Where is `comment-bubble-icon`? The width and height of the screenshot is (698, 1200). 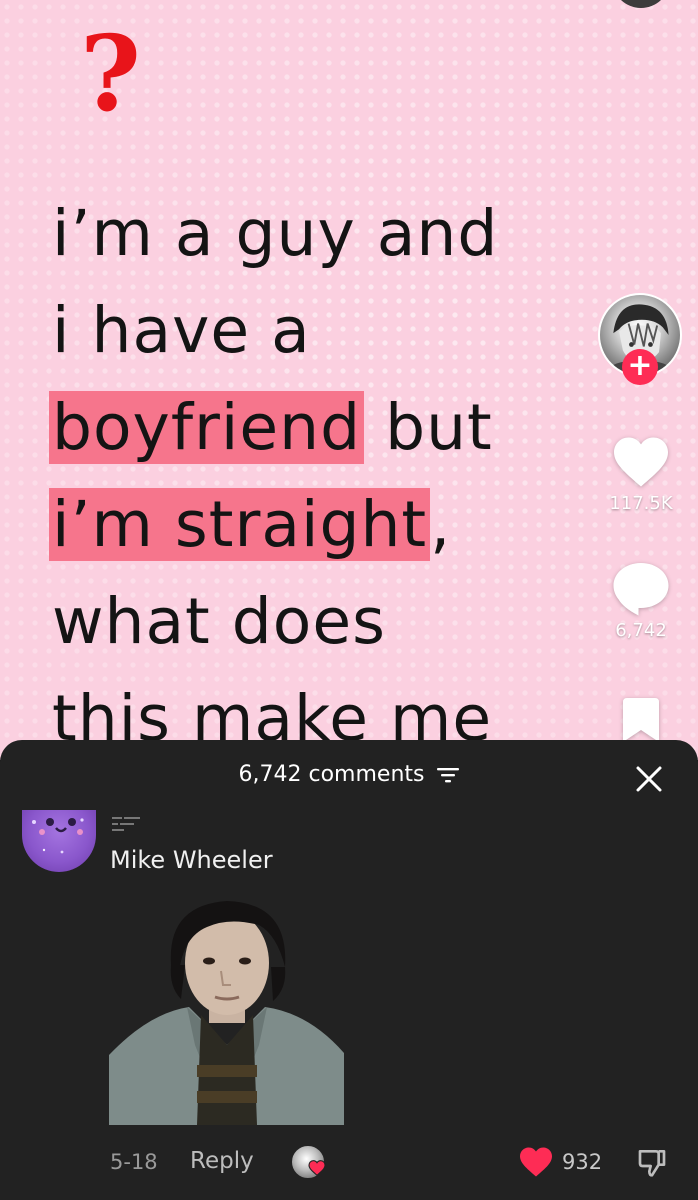
comment-bubble-icon is located at coordinates (641, 589).